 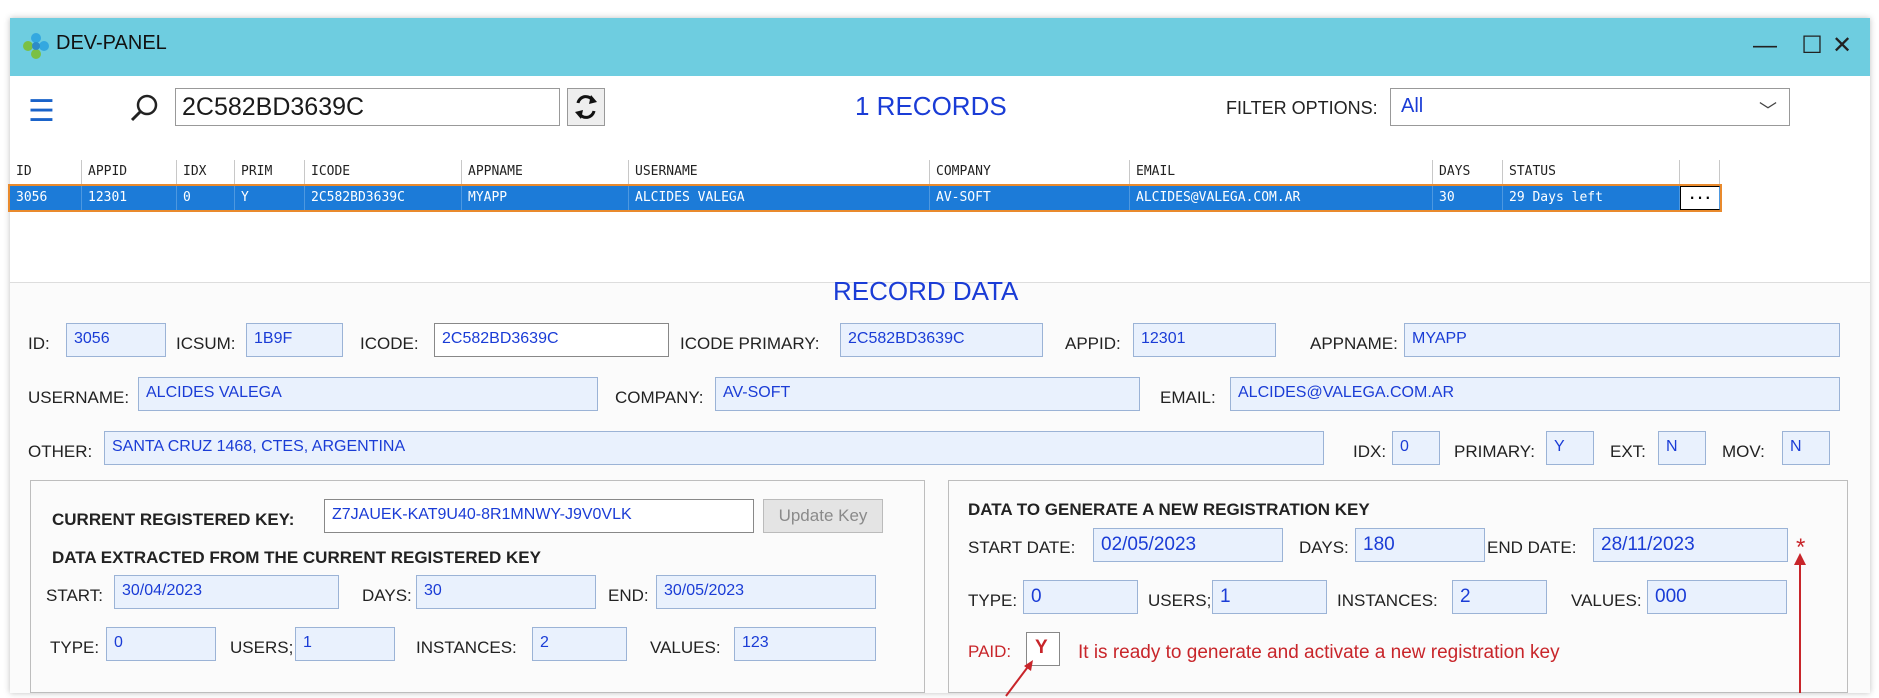 What do you see at coordinates (714, 448) in the screenshot?
I see `other-field: SANTA CRUZ 1468, CTES, ARGENTINA` at bounding box center [714, 448].